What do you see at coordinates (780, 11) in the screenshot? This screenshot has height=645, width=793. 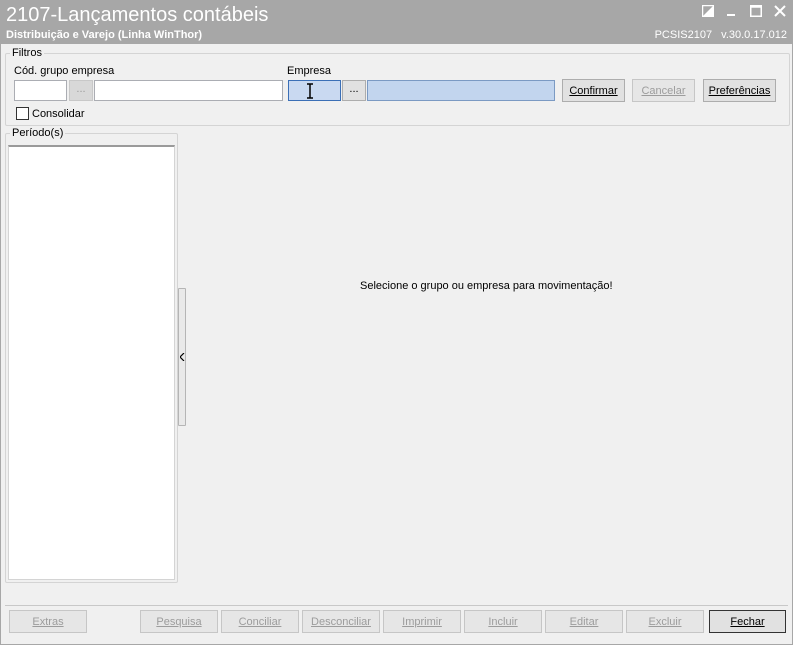 I see `close-icon` at bounding box center [780, 11].